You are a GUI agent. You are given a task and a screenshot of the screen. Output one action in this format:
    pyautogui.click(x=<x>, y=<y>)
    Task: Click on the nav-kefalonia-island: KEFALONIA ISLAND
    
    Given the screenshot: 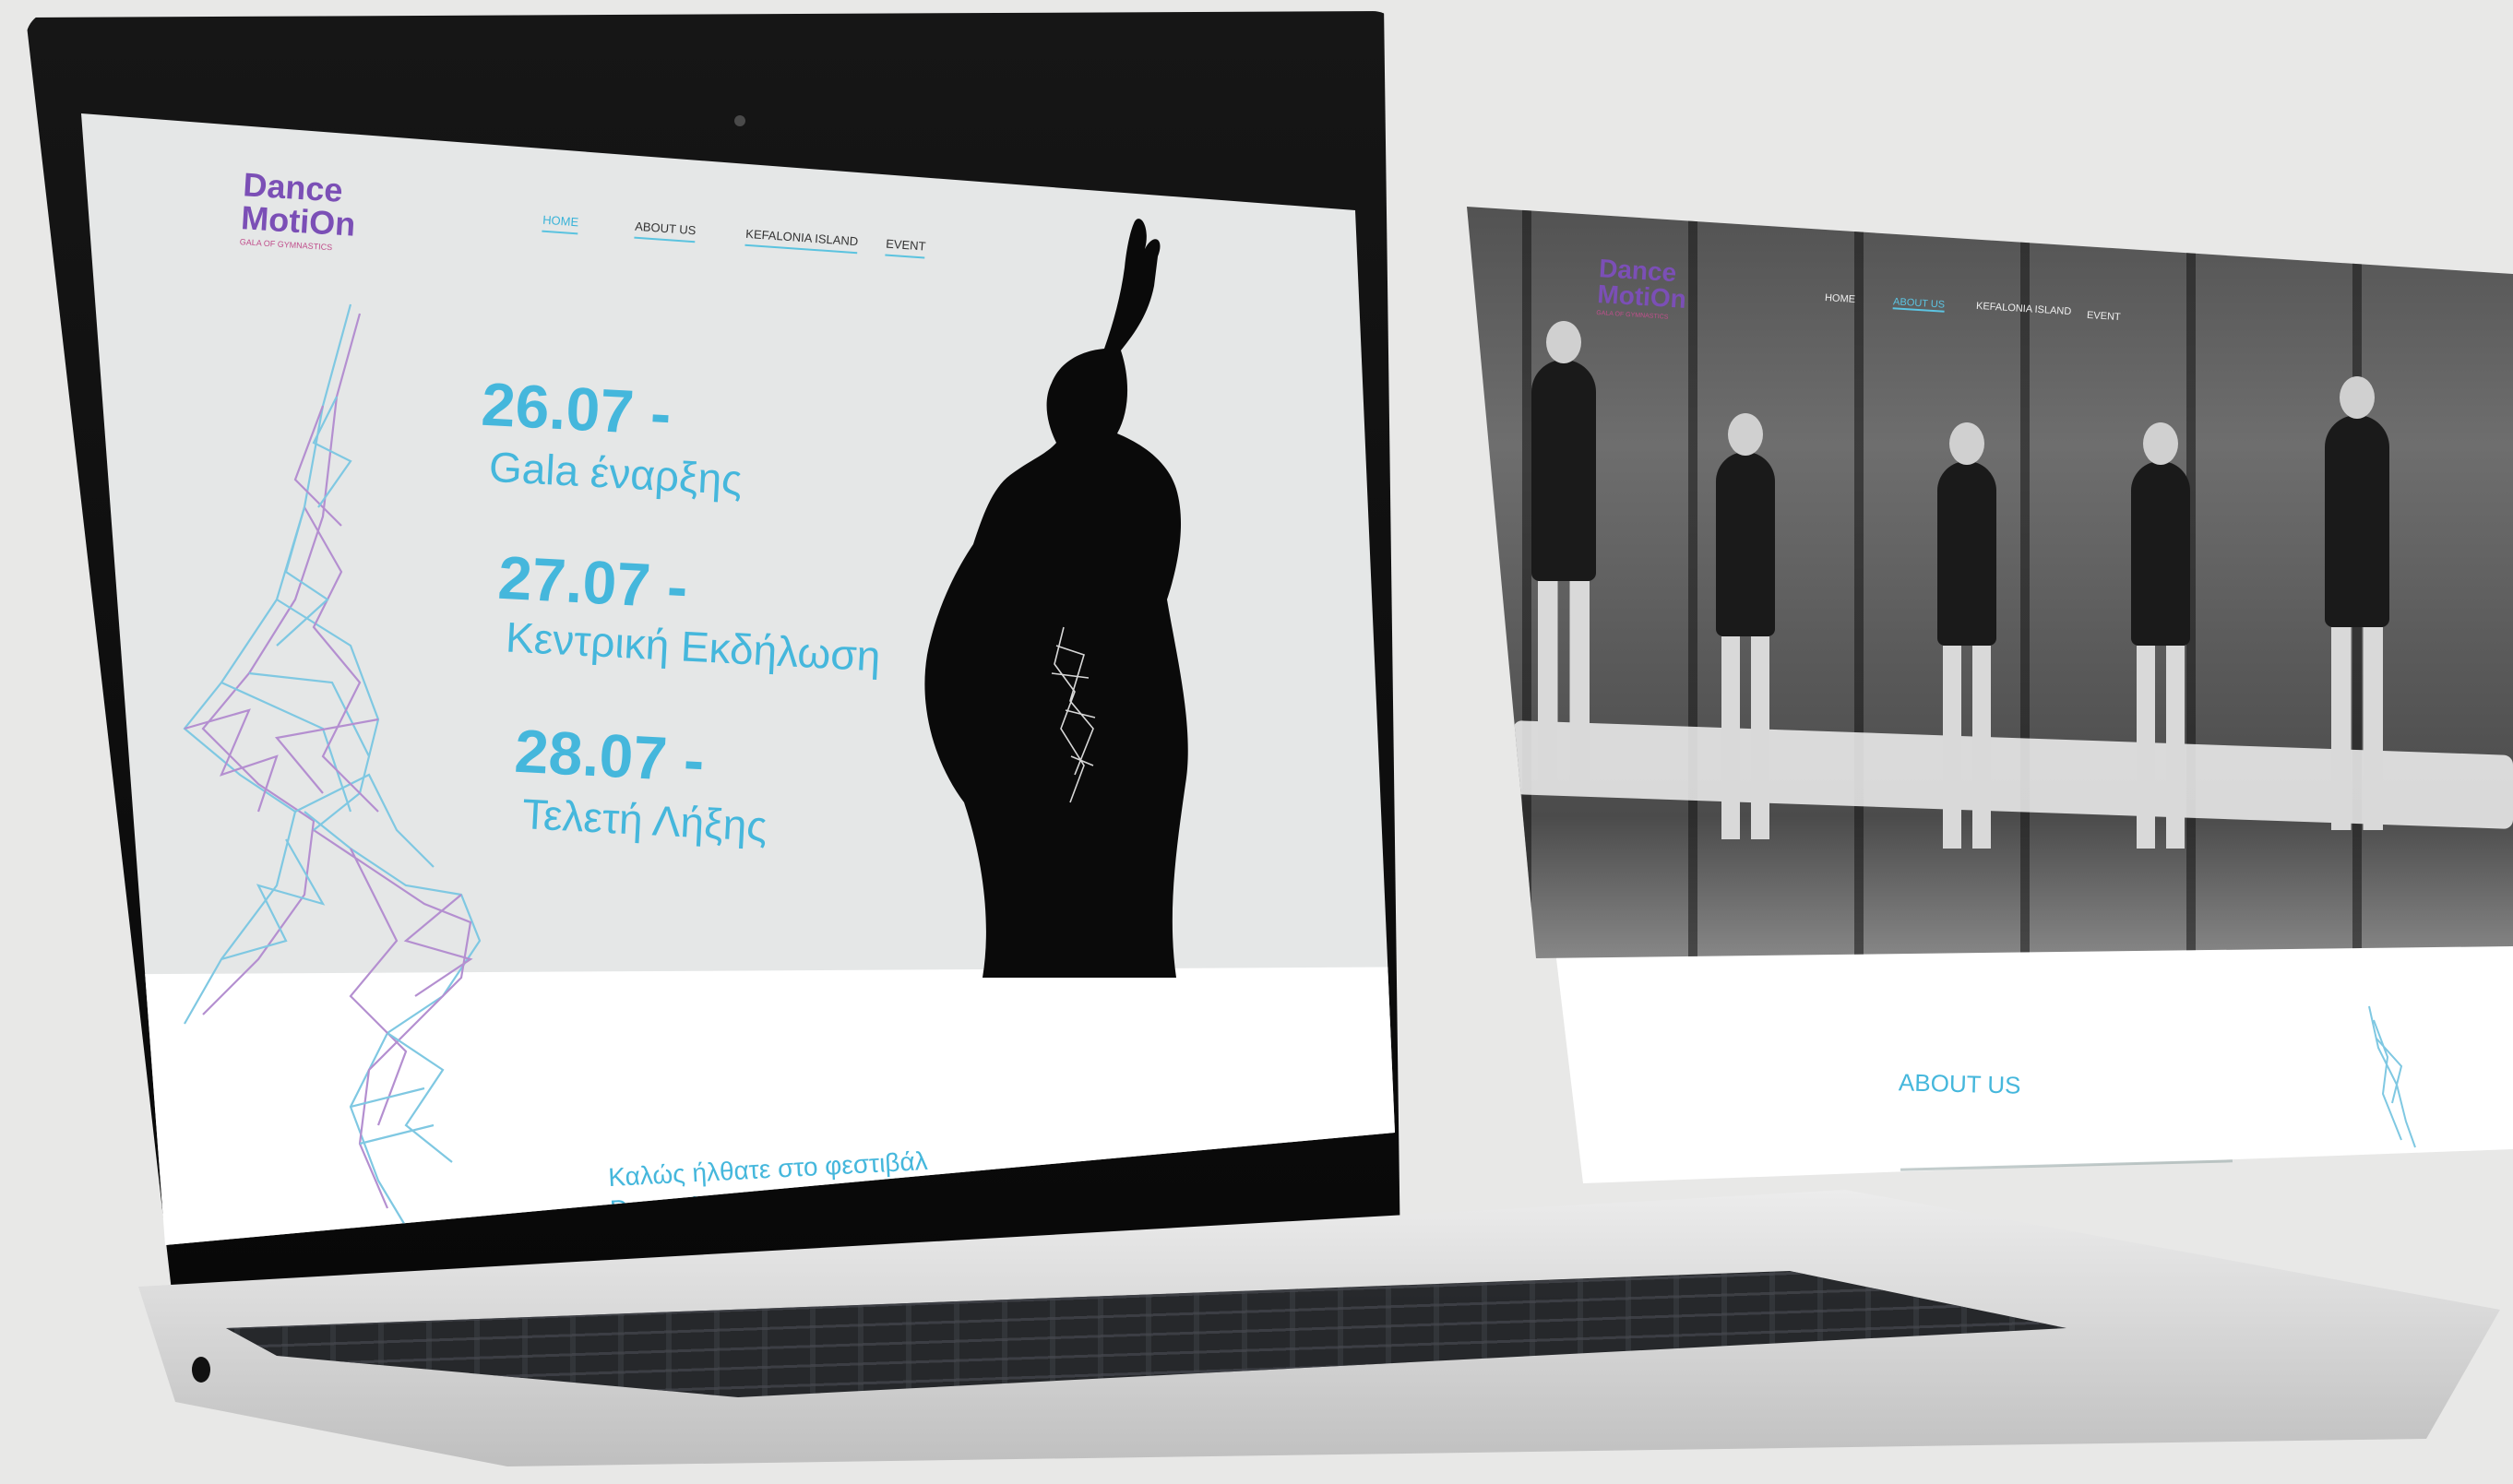 What is the action you would take?
    pyautogui.click(x=801, y=241)
    